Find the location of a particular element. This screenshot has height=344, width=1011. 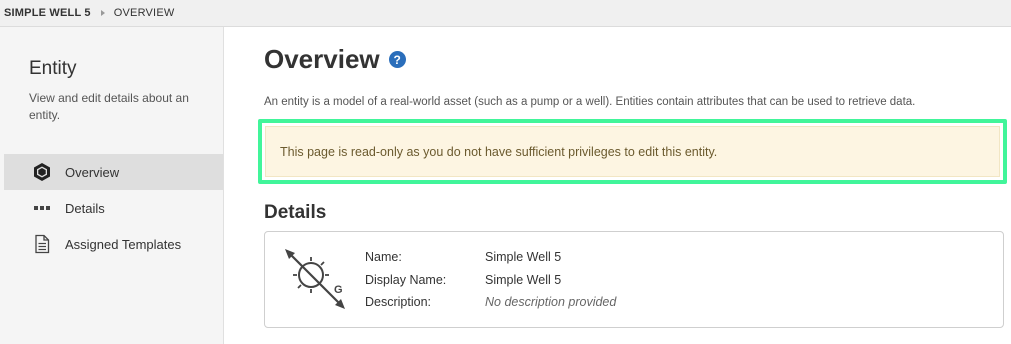

sidebar-item-label: Overview is located at coordinates (92, 172).